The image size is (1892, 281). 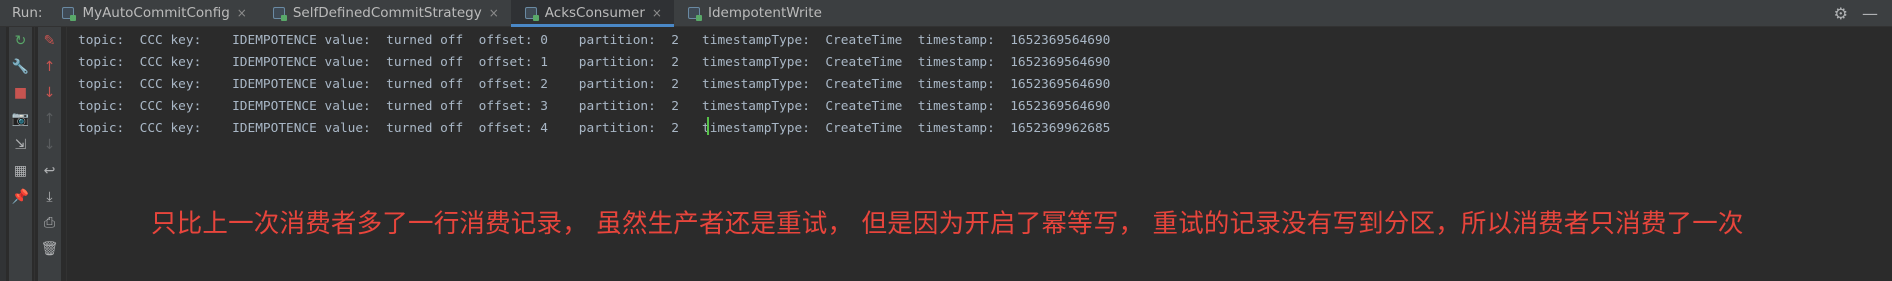 I want to click on toolbar-right: ⚙ —, so click(x=1863, y=13).